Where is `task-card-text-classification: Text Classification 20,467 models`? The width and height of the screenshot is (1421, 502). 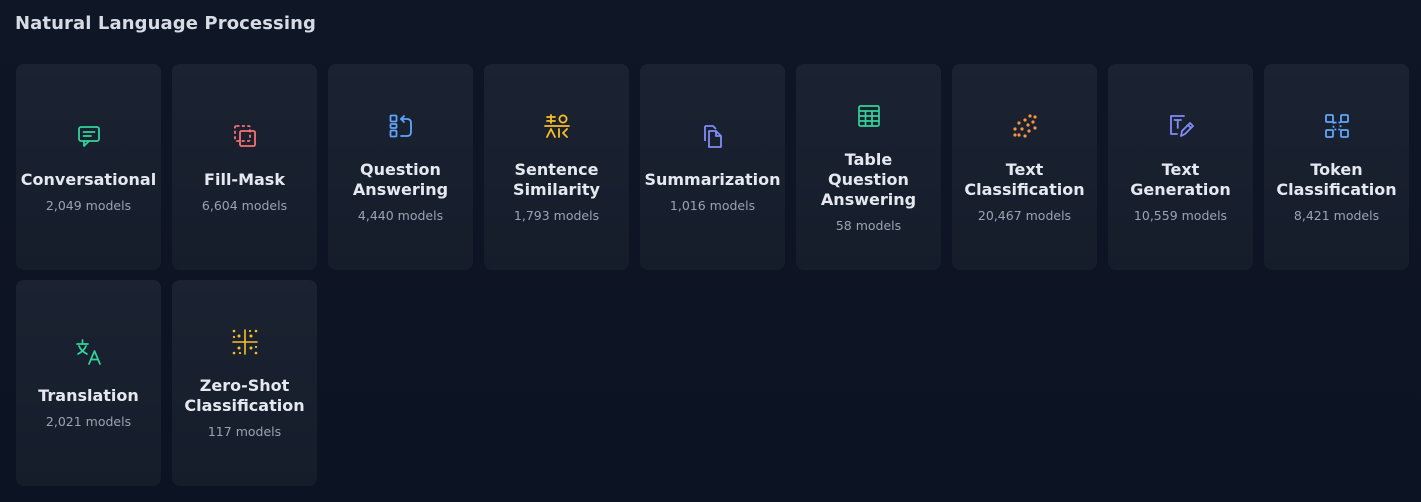
task-card-text-classification: Text Classification 20,467 models is located at coordinates (1024, 167).